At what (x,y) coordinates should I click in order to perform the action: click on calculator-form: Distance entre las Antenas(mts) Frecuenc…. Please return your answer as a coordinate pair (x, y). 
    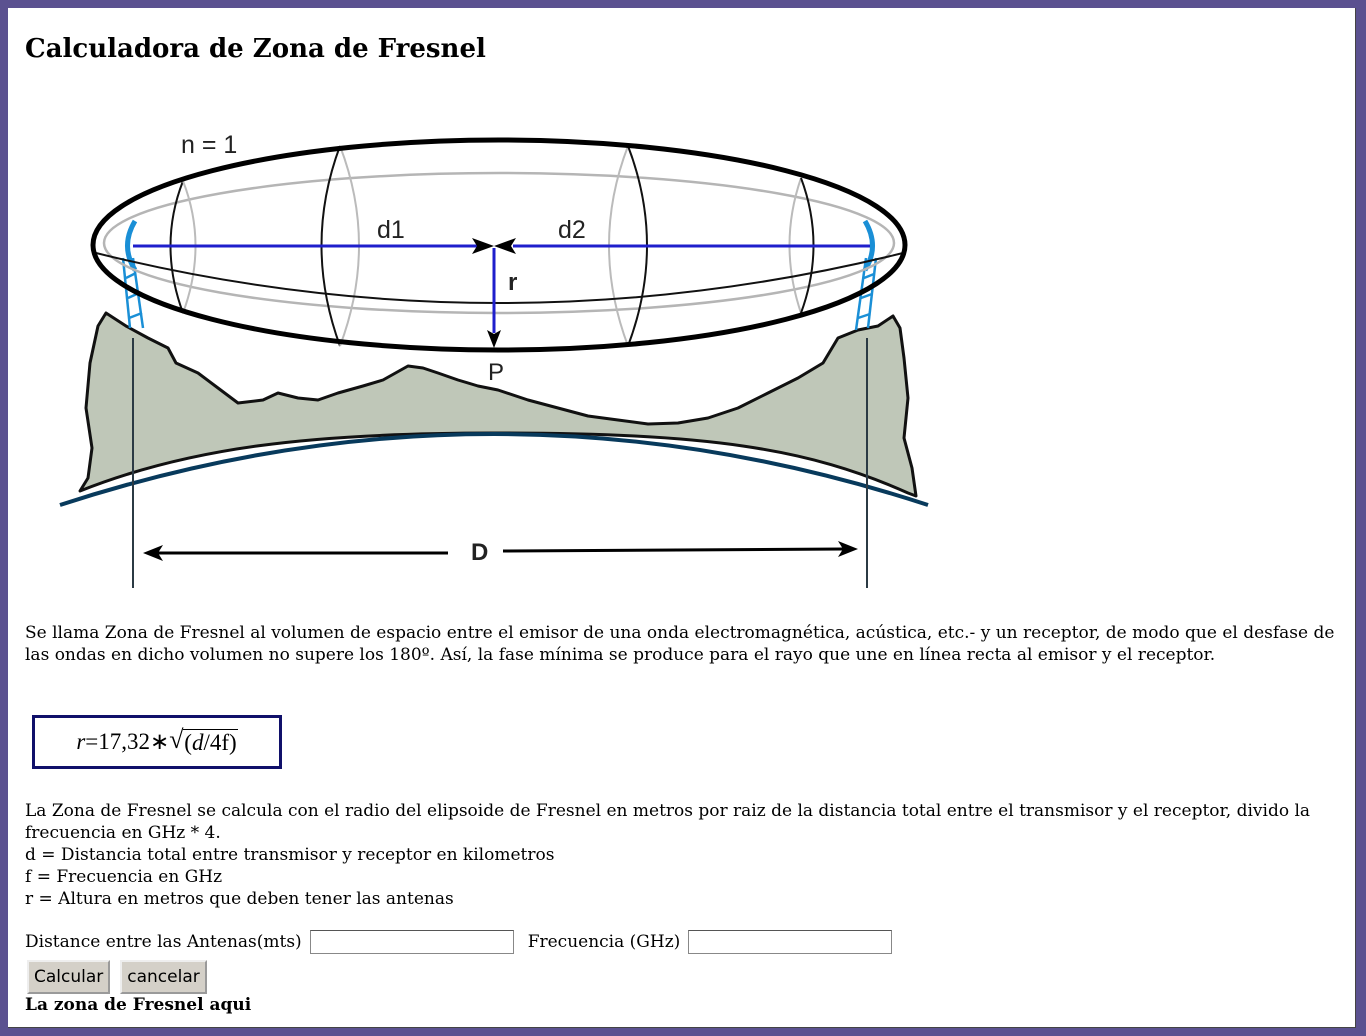
    Looking at the image, I should click on (461, 942).